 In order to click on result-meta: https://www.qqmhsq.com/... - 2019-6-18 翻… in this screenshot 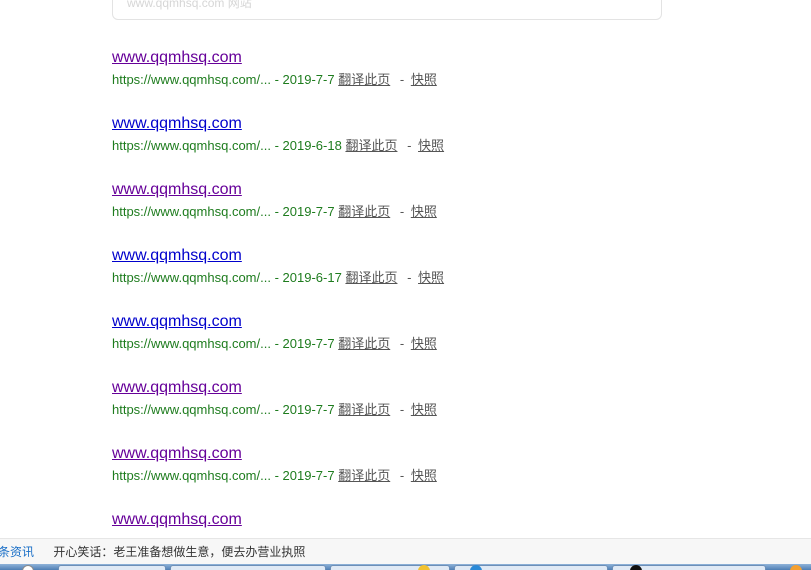, I will do `click(412, 146)`.